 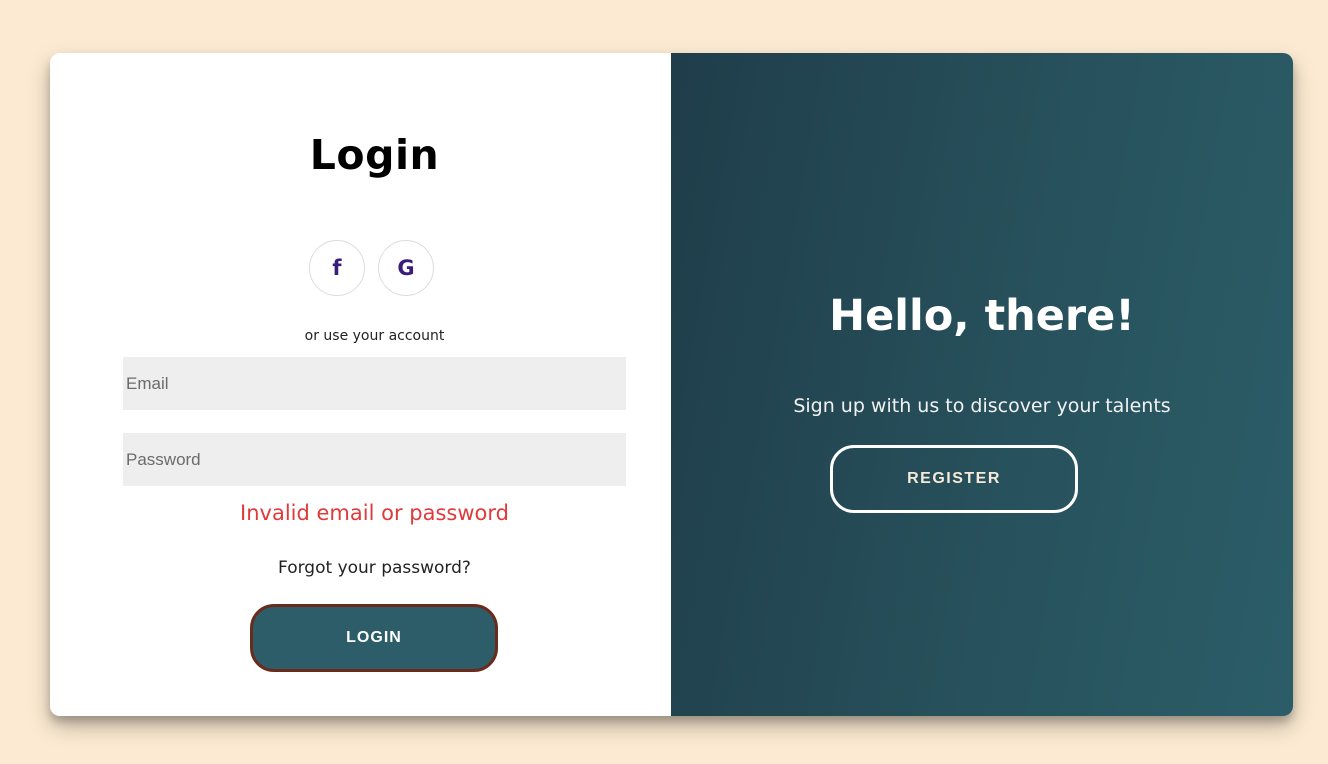 I want to click on login-button: LOGIN, so click(x=374, y=638).